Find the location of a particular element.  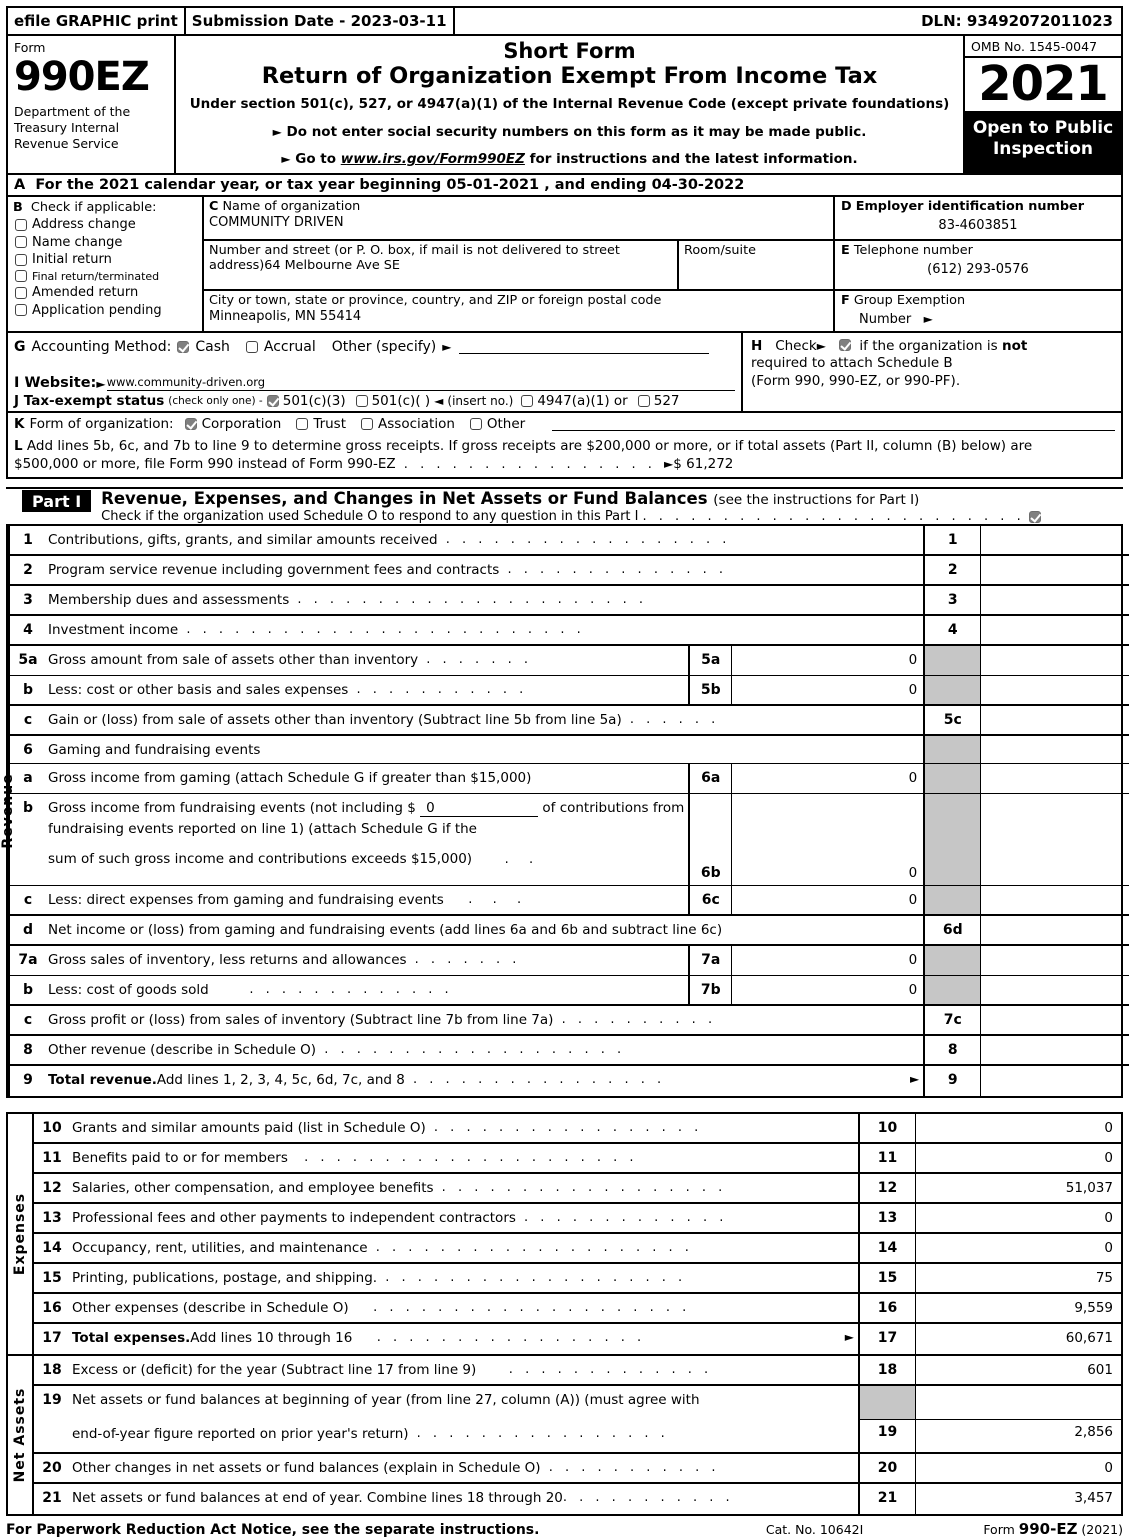

checkbox-4947a1-icon is located at coordinates (527, 400).